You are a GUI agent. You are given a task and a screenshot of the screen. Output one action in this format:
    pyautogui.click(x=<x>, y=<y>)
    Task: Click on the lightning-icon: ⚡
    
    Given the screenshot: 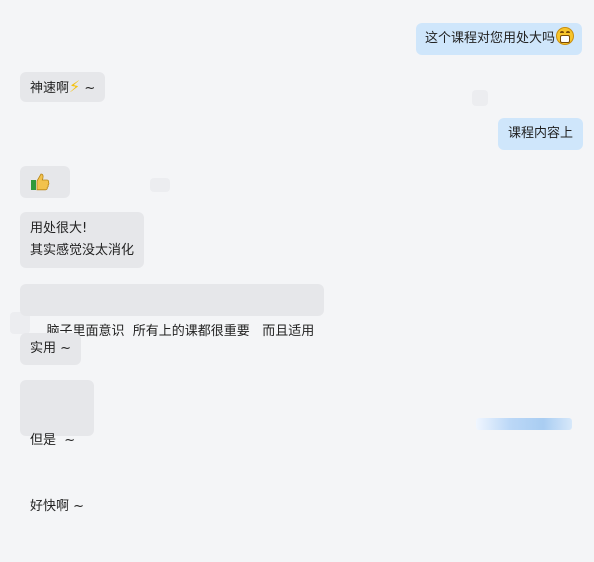 What is the action you would take?
    pyautogui.click(x=75, y=86)
    